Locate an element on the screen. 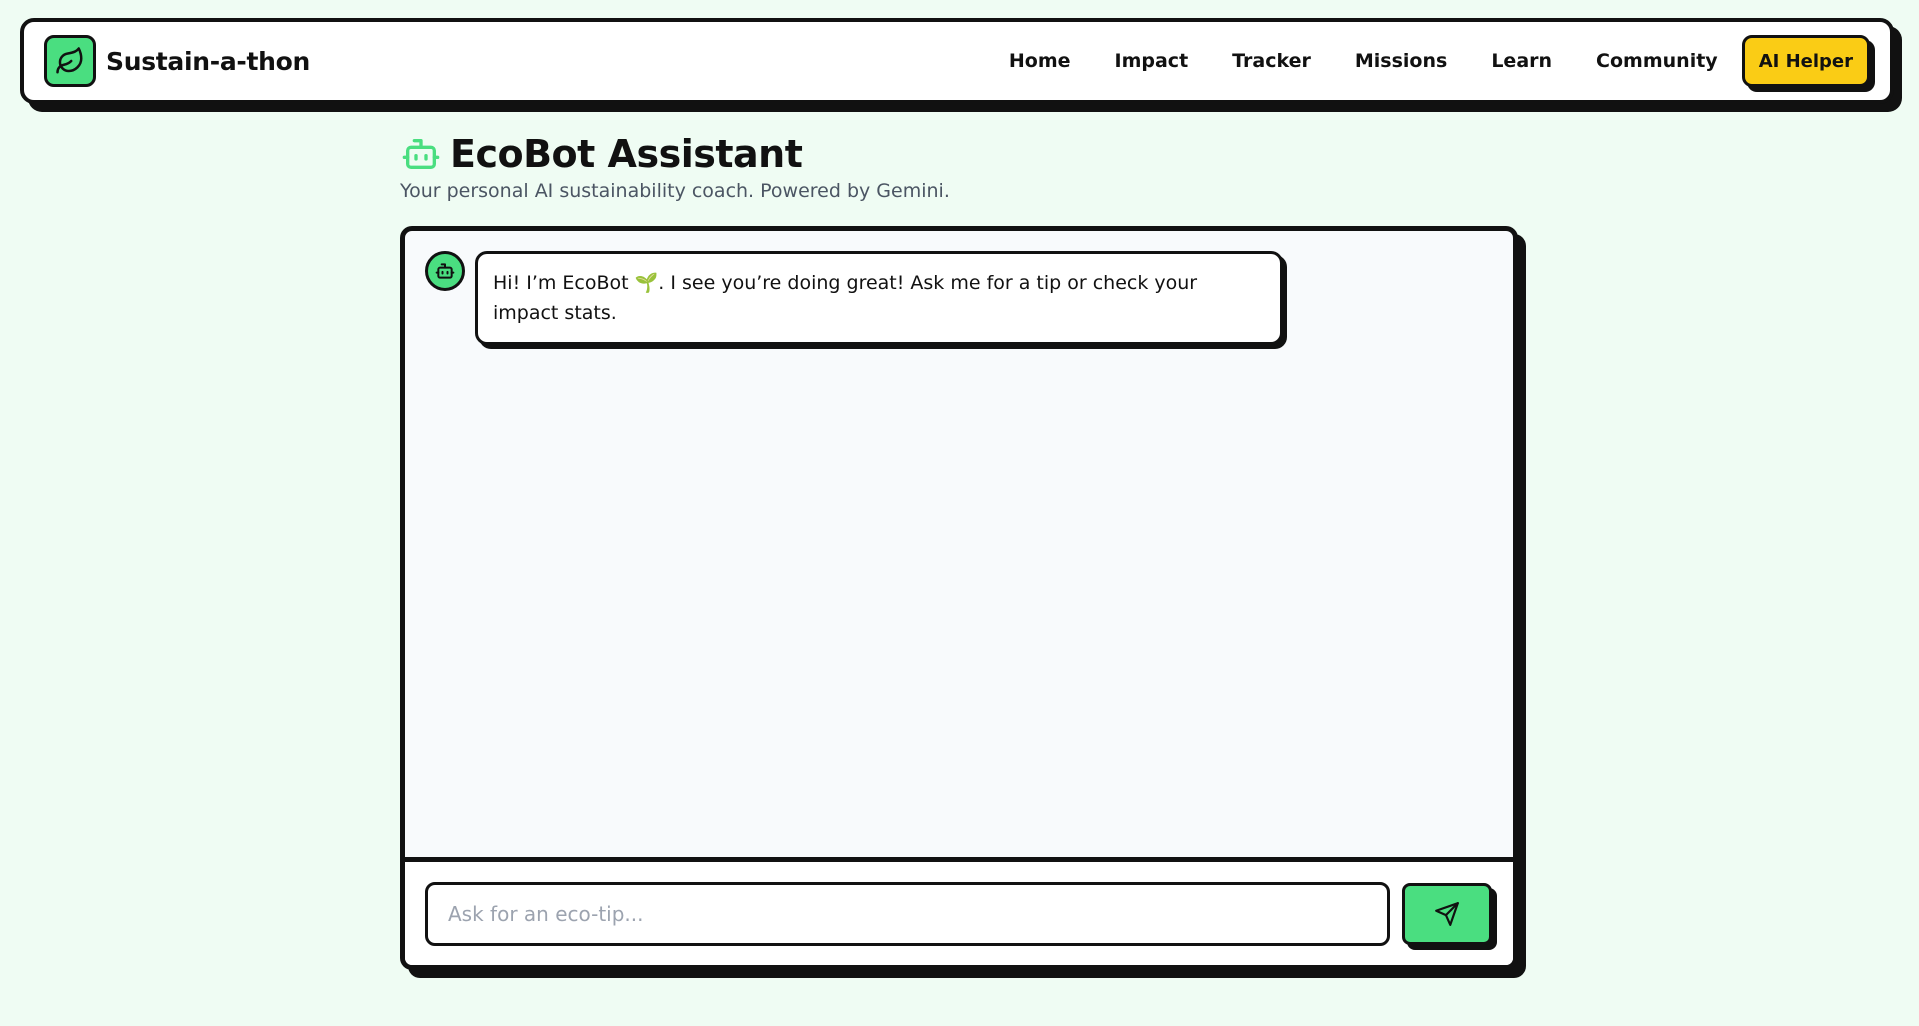 Image resolution: width=1919 pixels, height=1026 pixels. send-button is located at coordinates (1447, 913).